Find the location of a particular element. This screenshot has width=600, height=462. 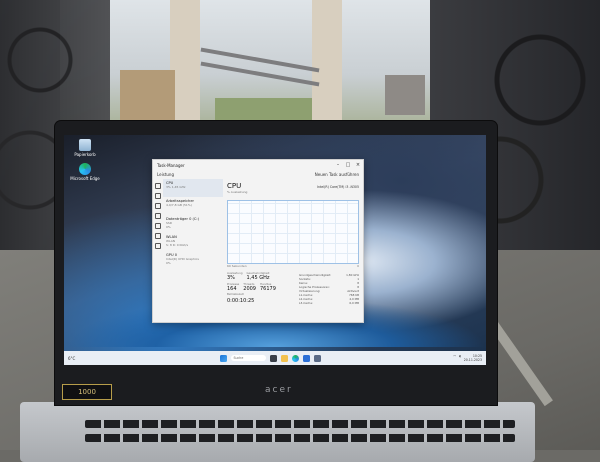

history-icon is located at coordinates (158, 206).